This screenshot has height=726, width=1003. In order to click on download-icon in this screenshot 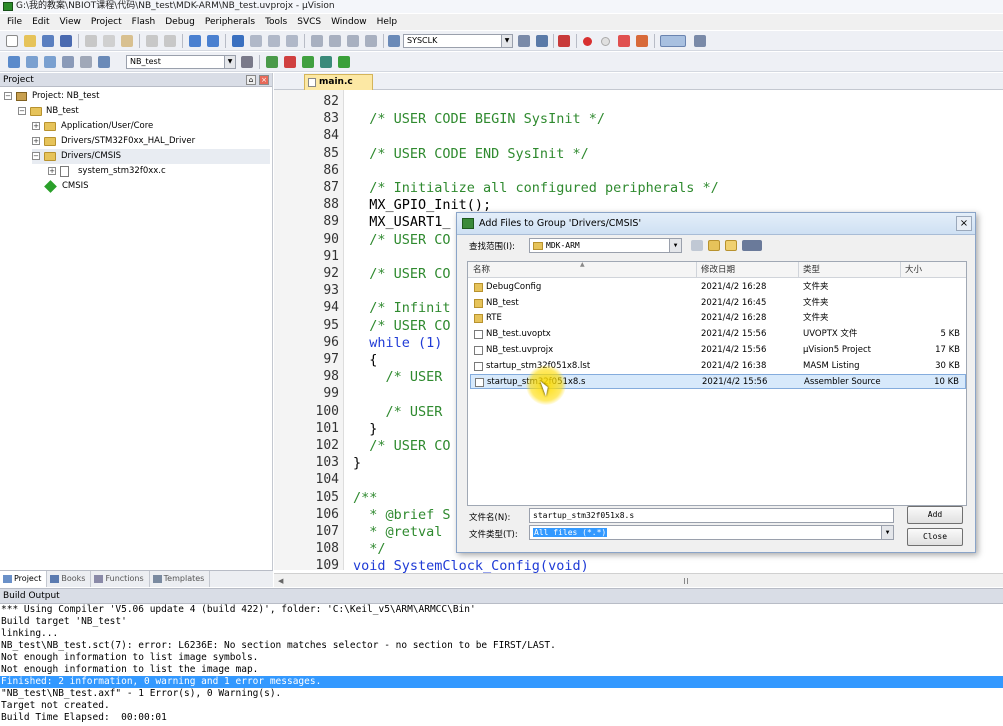, I will do `click(104, 62)`.